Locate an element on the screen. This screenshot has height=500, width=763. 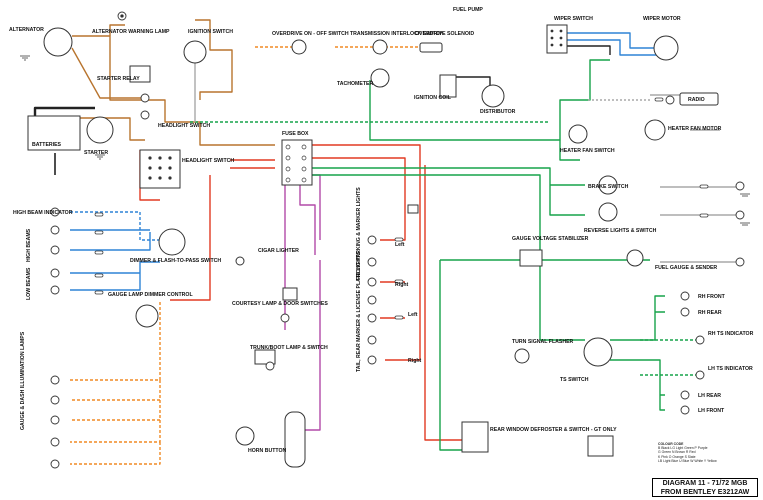
label-high-beams: HIGH BEAMS is located at coordinates (29, 245).